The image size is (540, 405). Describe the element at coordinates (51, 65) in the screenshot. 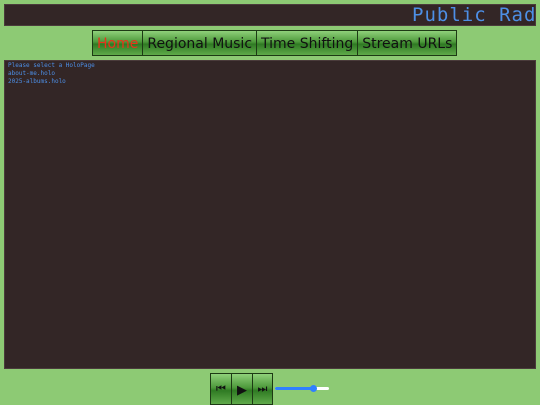

I see `content-prompt: Please select a HoloPage` at that location.